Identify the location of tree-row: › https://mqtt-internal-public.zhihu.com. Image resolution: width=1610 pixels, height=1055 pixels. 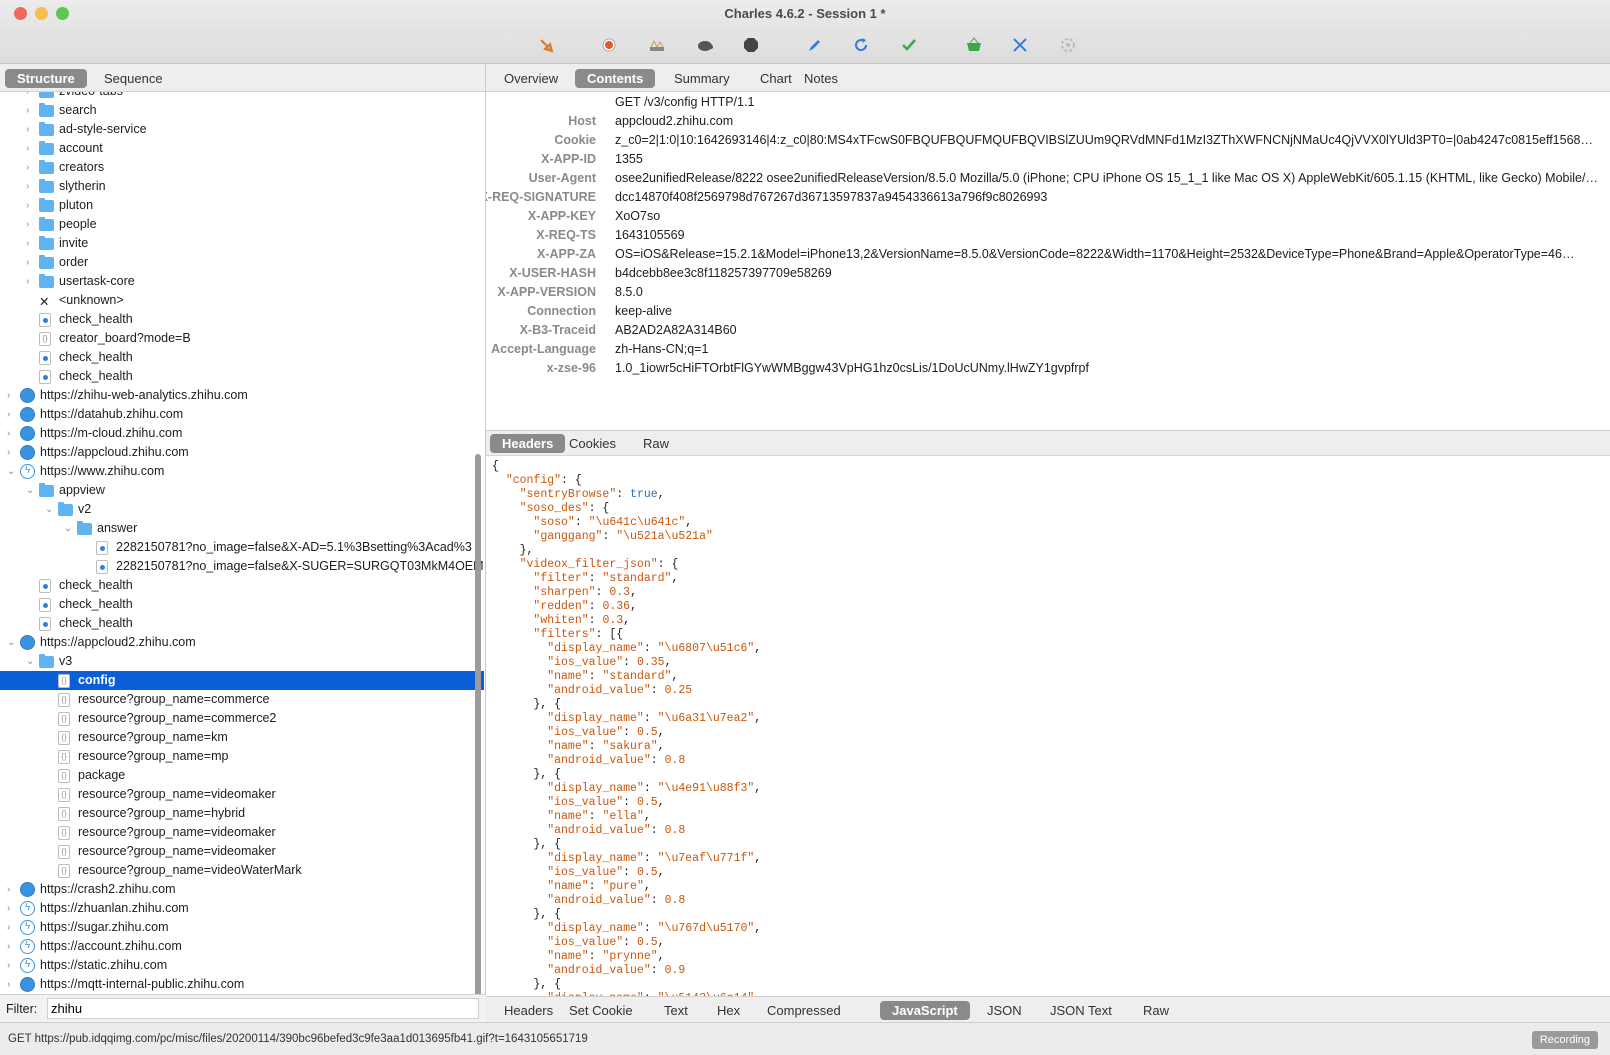
(242, 983).